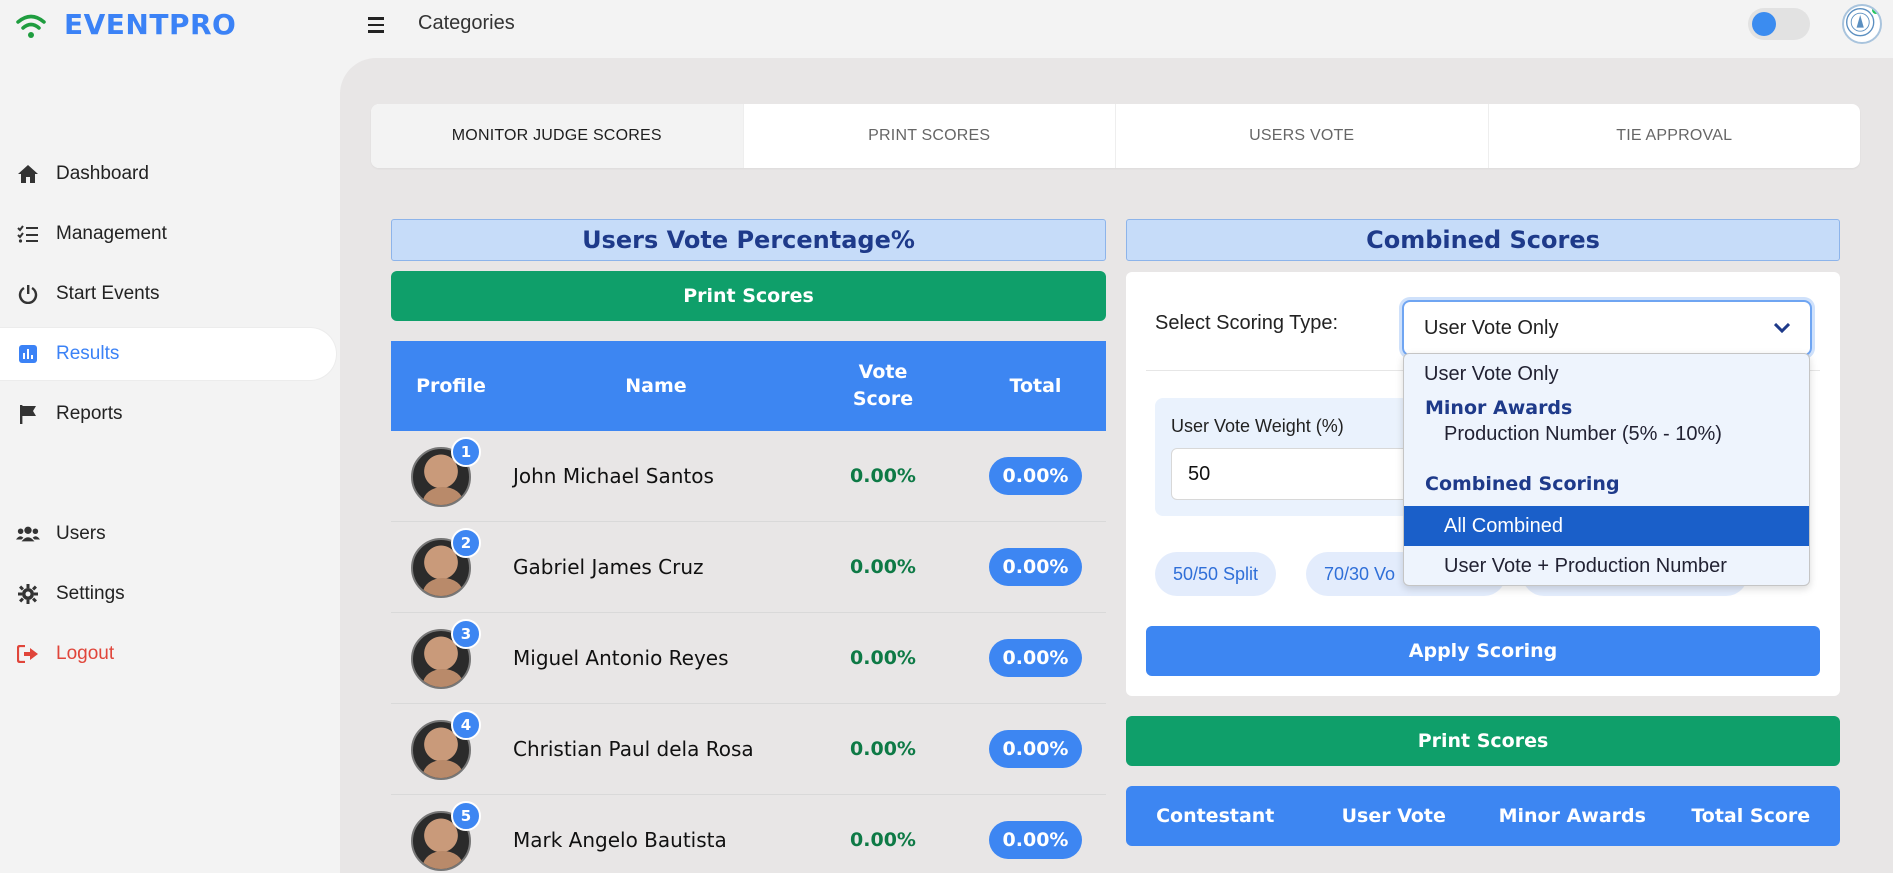 The width and height of the screenshot is (1893, 873). Describe the element at coordinates (1216, 574) in the screenshot. I see `preset-50-50-button: 50/50 Split` at that location.